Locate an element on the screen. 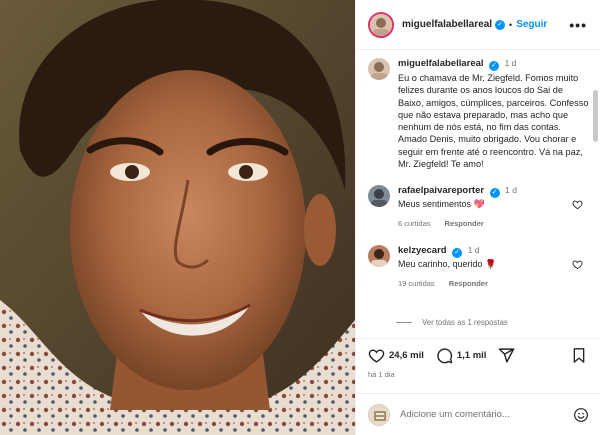  user-avatar is located at coordinates (379, 414).